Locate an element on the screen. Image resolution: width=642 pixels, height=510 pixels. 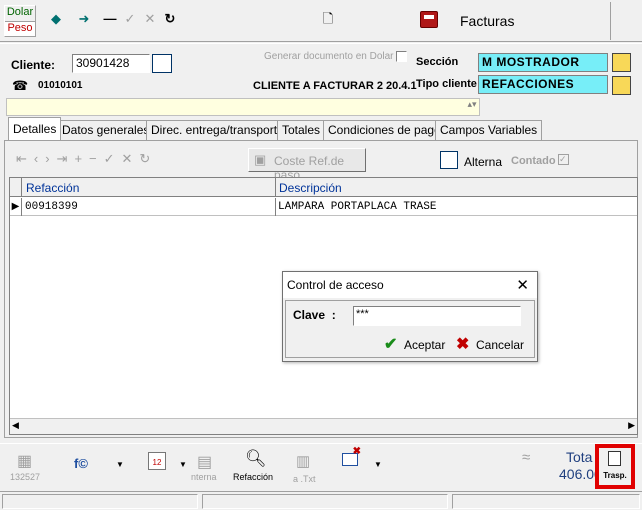
code-label: 132527 is located at coordinates (25, 477).